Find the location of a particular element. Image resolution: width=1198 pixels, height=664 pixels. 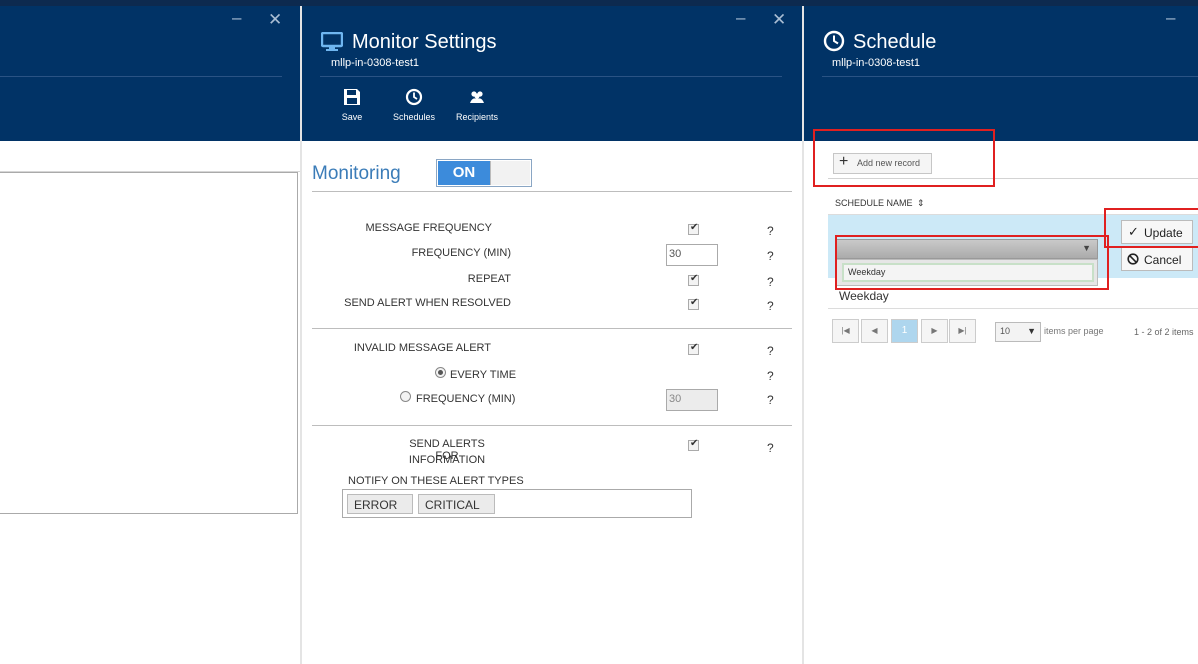

recipients-button: Recipients is located at coordinates (477, 105).